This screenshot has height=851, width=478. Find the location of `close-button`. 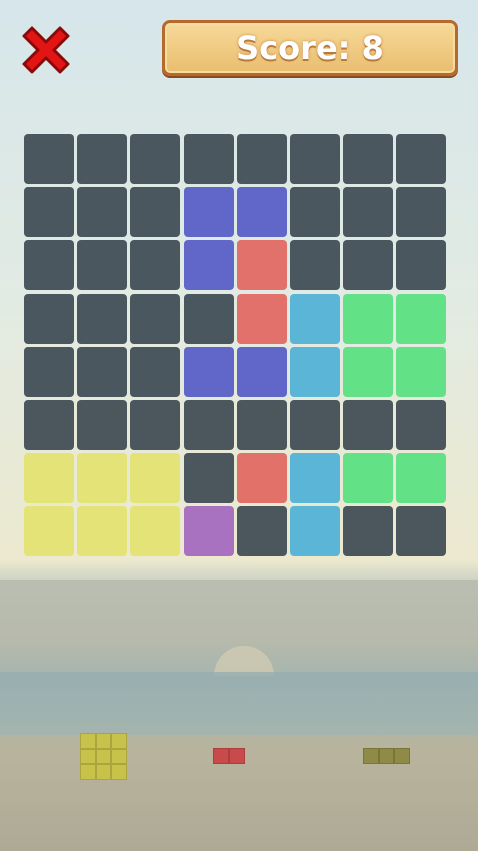

close-button is located at coordinates (46, 50).